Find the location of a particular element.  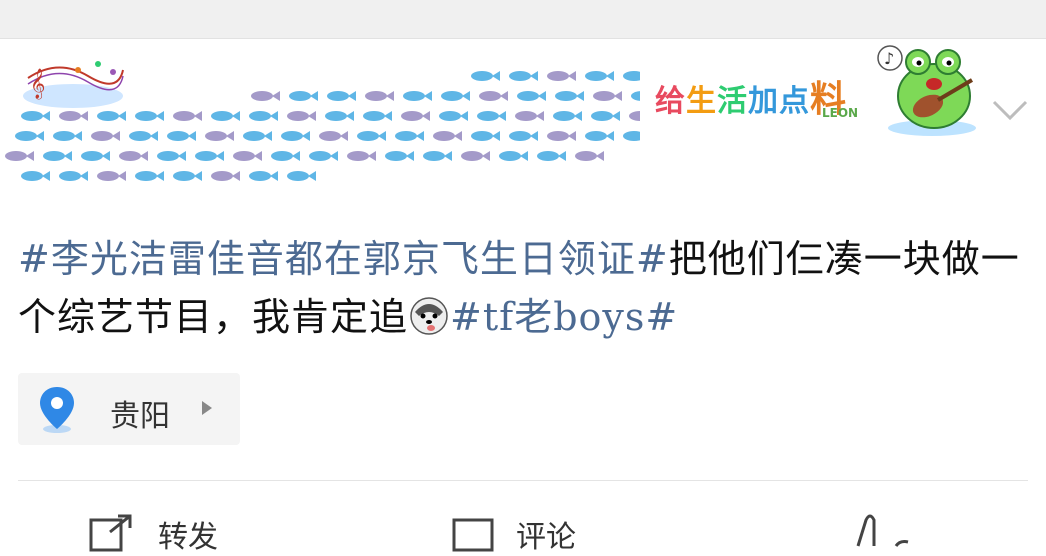

brand-char-2: 生 is located at coordinates (701, 101).